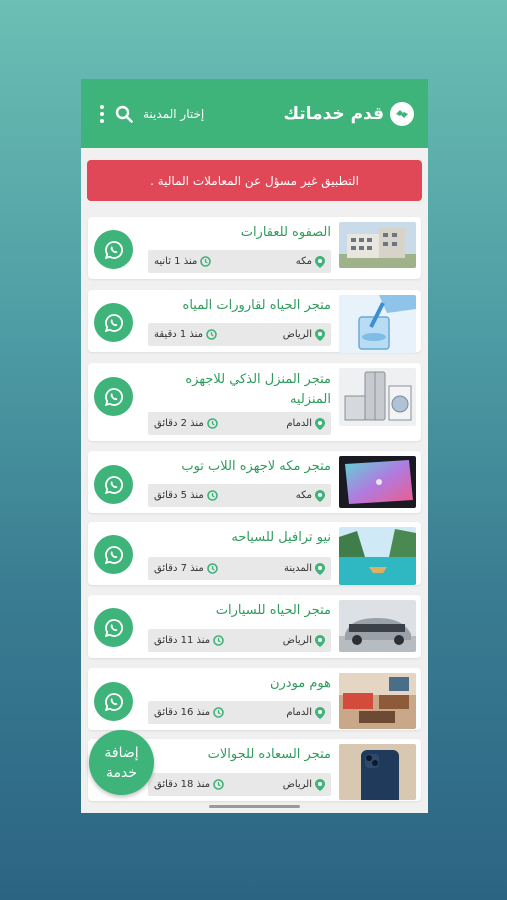  Describe the element at coordinates (273, 610) in the screenshot. I see `listing-title: متجر الحياه للسيارات` at that location.